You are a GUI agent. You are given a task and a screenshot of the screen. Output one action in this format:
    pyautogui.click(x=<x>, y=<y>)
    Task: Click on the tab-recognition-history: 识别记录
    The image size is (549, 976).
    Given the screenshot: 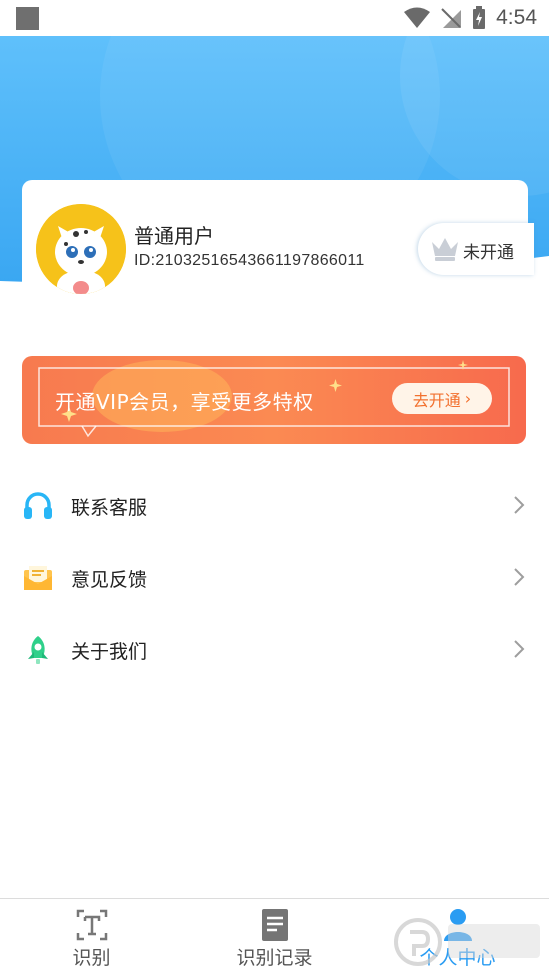 What is the action you would take?
    pyautogui.click(x=274, y=937)
    